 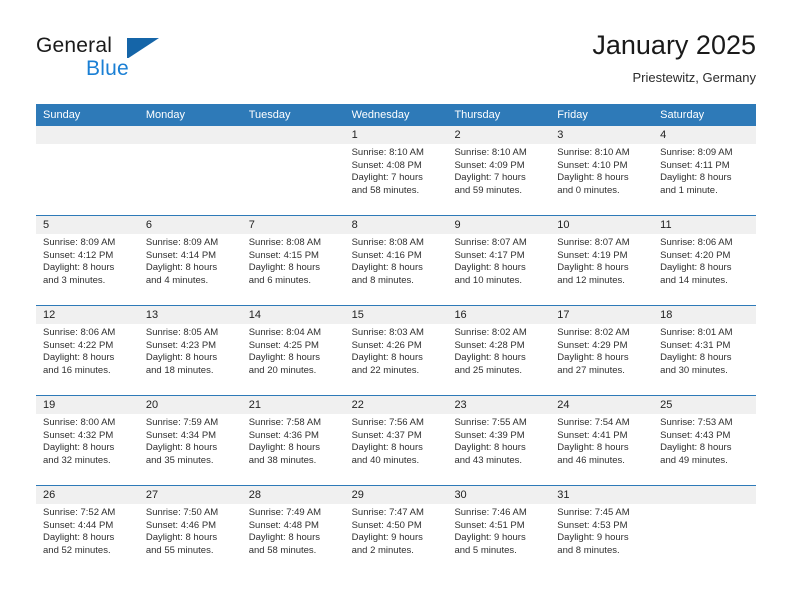 What do you see at coordinates (498, 495) in the screenshot?
I see `day-number: 30` at bounding box center [498, 495].